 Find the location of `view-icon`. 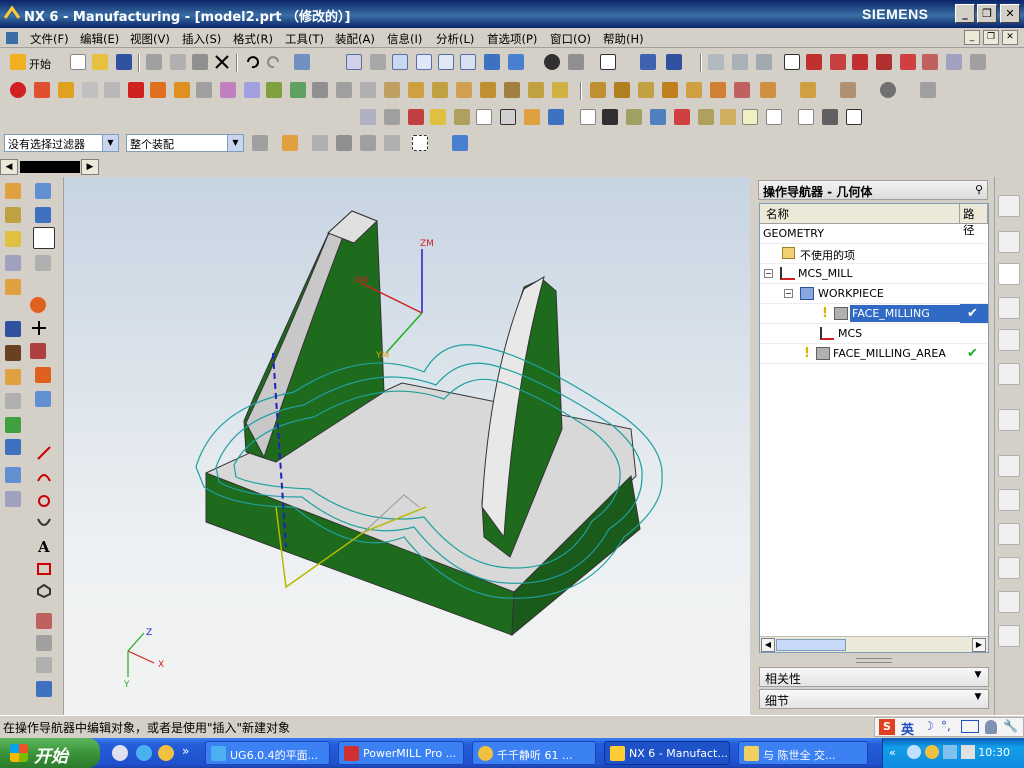

view-icon is located at coordinates (830, 117).